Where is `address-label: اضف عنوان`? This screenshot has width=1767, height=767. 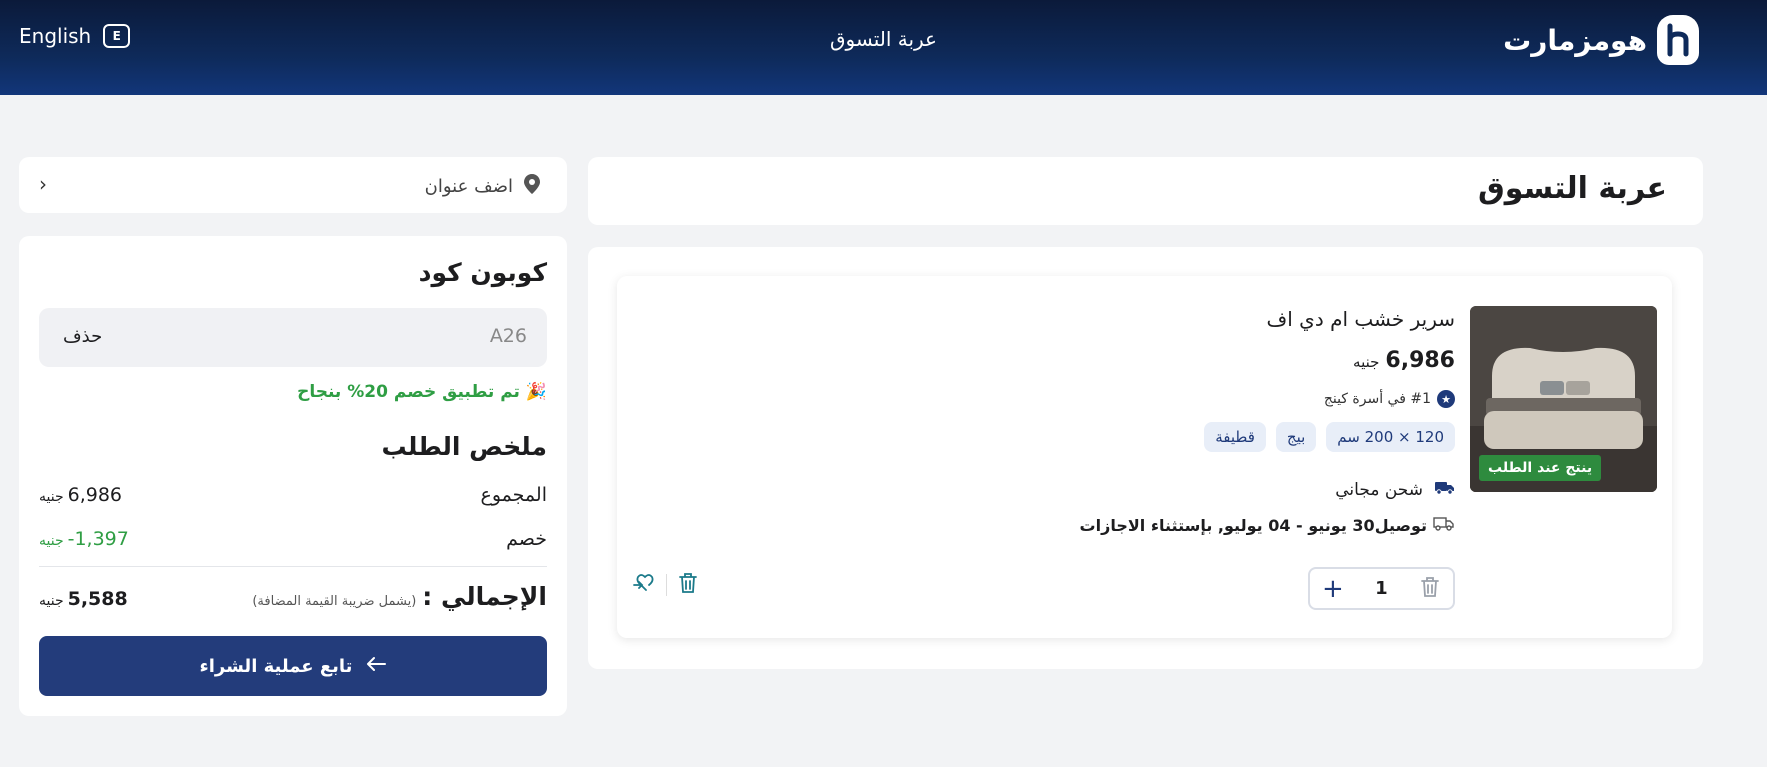
address-label: اضف عنوان is located at coordinates (468, 186).